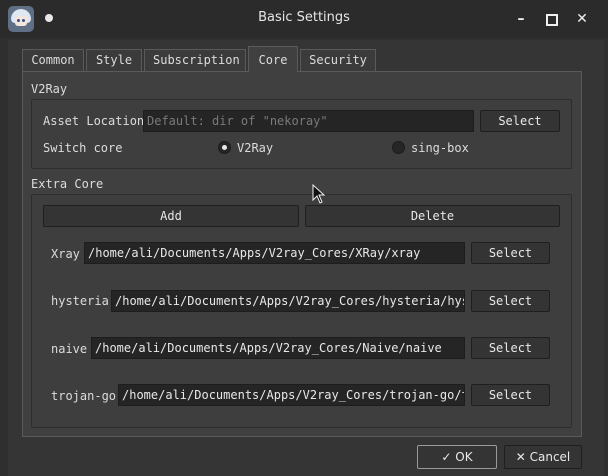 The height and width of the screenshot is (476, 608). I want to click on core-select-button-trojan-go: Select, so click(510, 395).